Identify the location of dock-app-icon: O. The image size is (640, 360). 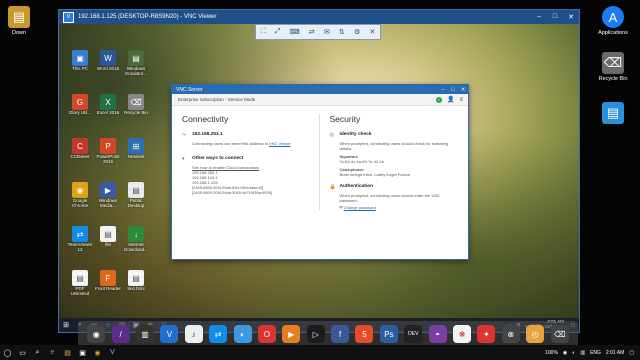
(266, 334).